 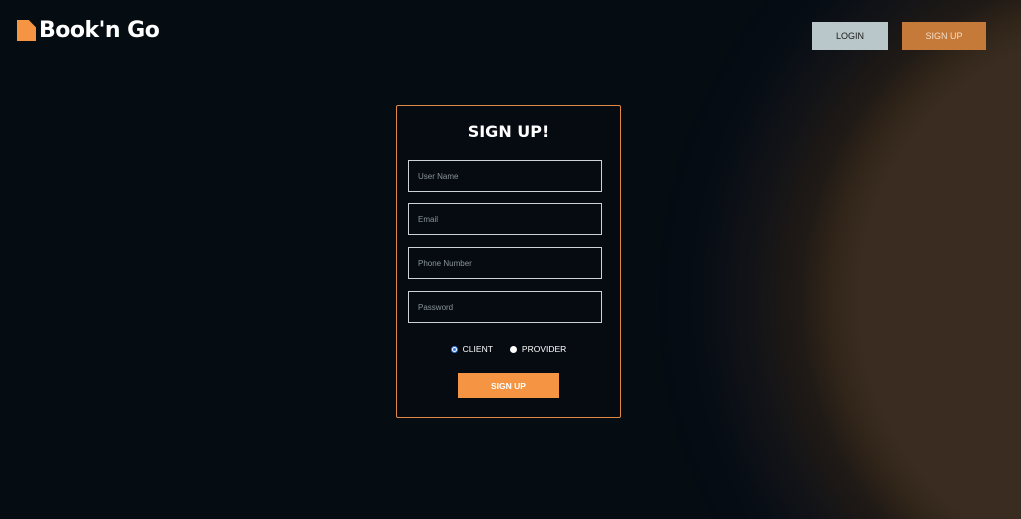 What do you see at coordinates (477, 349) in the screenshot?
I see `client-label: CLIENT` at bounding box center [477, 349].